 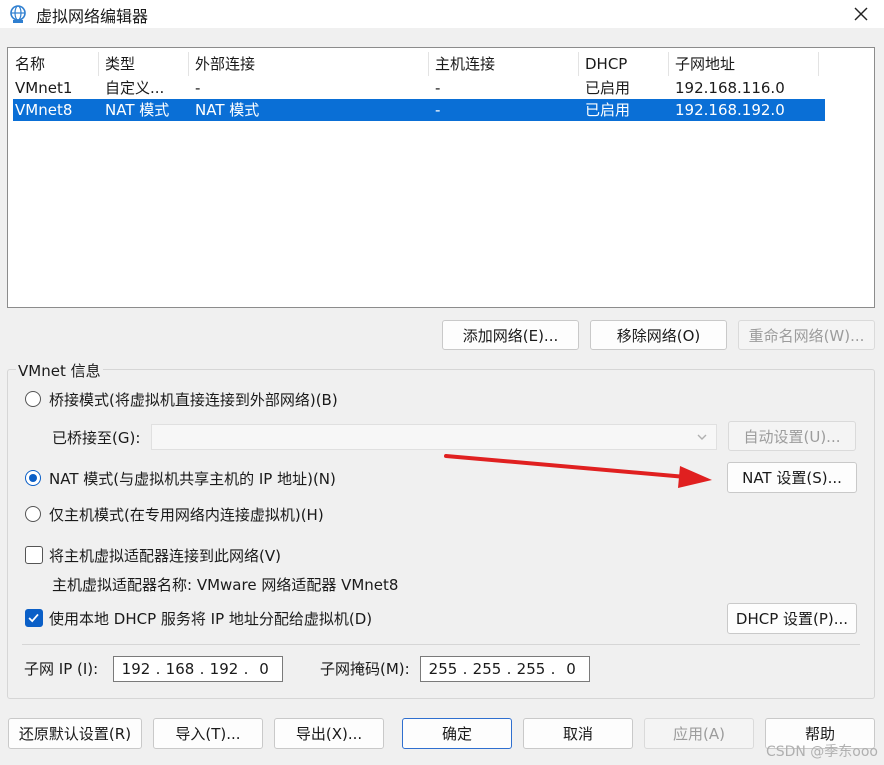 What do you see at coordinates (34, 555) in the screenshot?
I see `connect-adapter-checkbox` at bounding box center [34, 555].